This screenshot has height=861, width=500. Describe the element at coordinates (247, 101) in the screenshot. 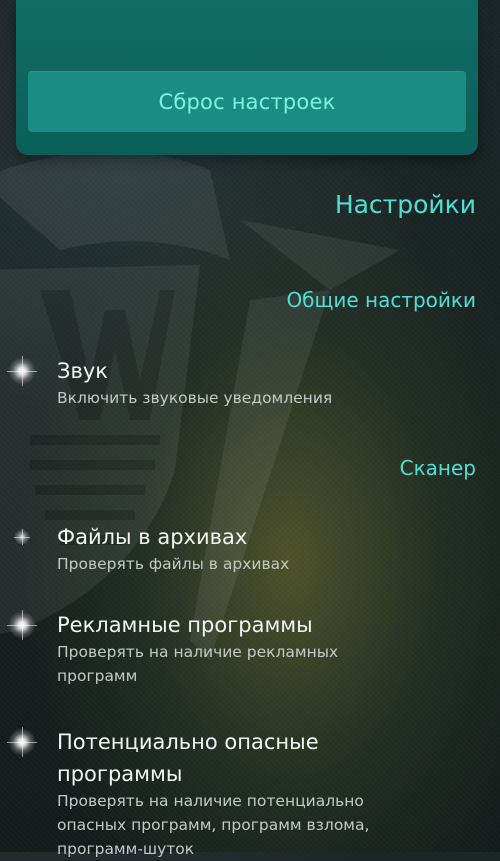

I see `reset-settings-button: Сброс настроек` at that location.